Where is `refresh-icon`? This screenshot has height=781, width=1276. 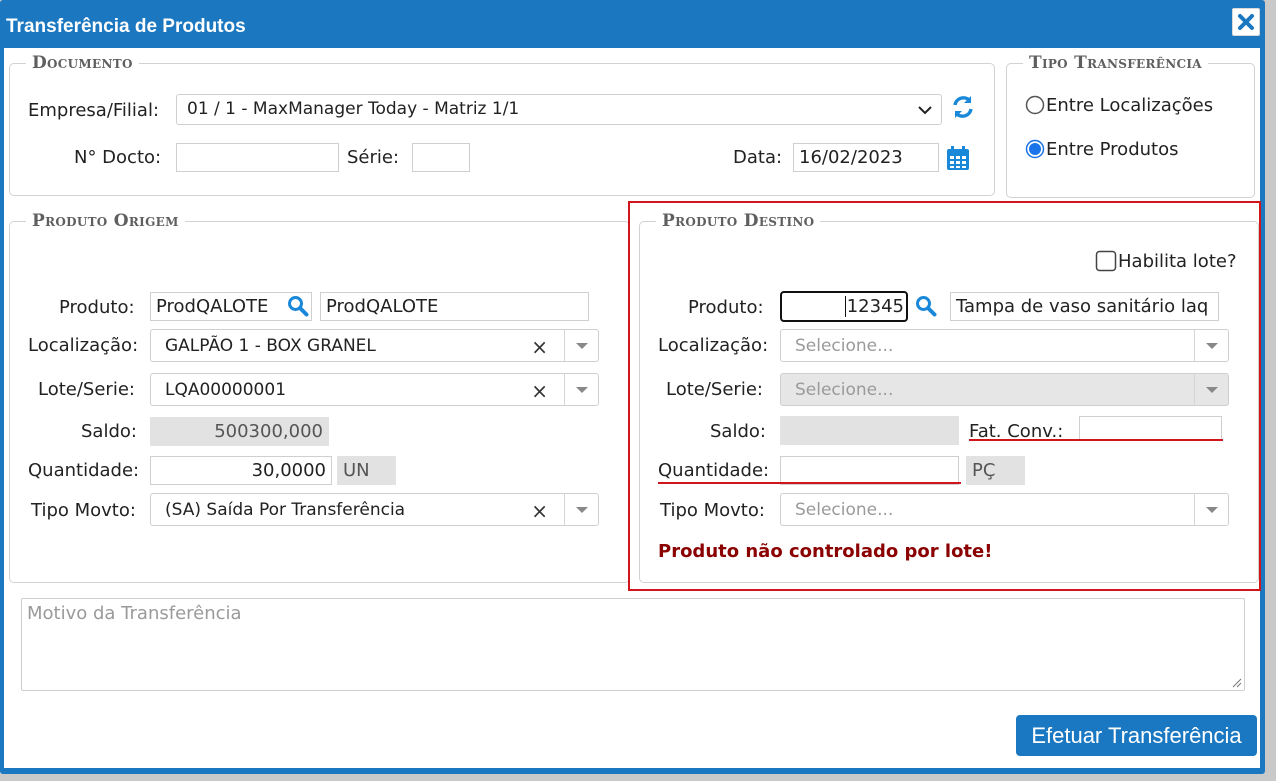 refresh-icon is located at coordinates (963, 107).